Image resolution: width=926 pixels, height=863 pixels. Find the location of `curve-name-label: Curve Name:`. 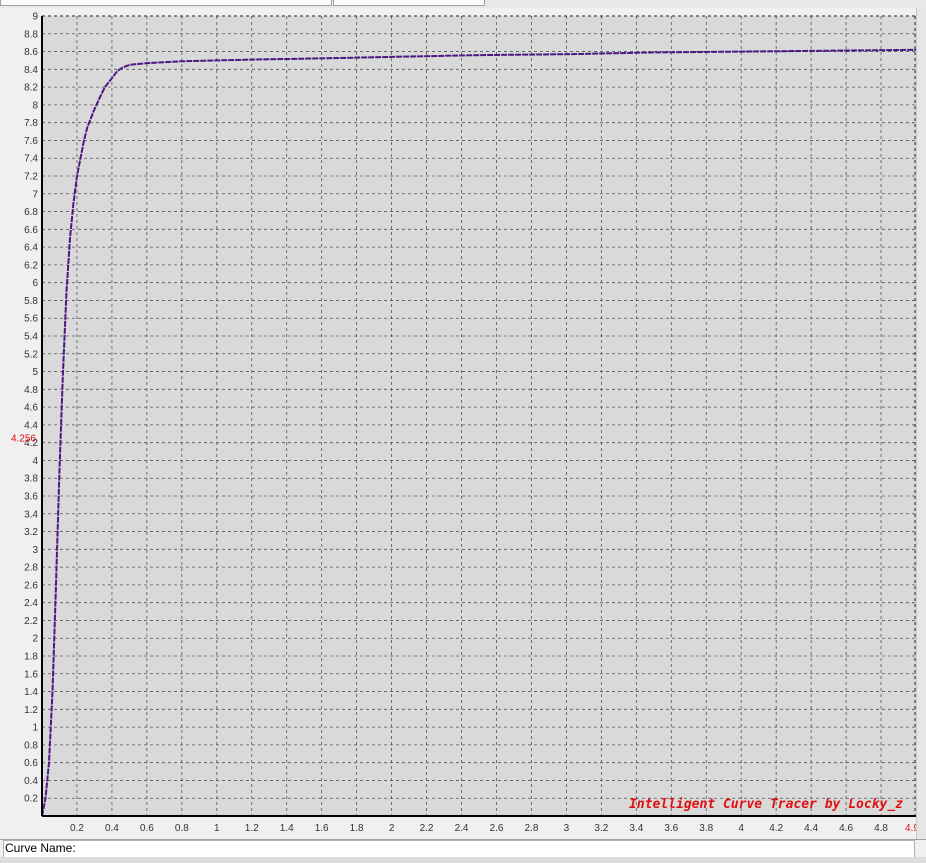

curve-name-label: Curve Name: is located at coordinates (40, 848).